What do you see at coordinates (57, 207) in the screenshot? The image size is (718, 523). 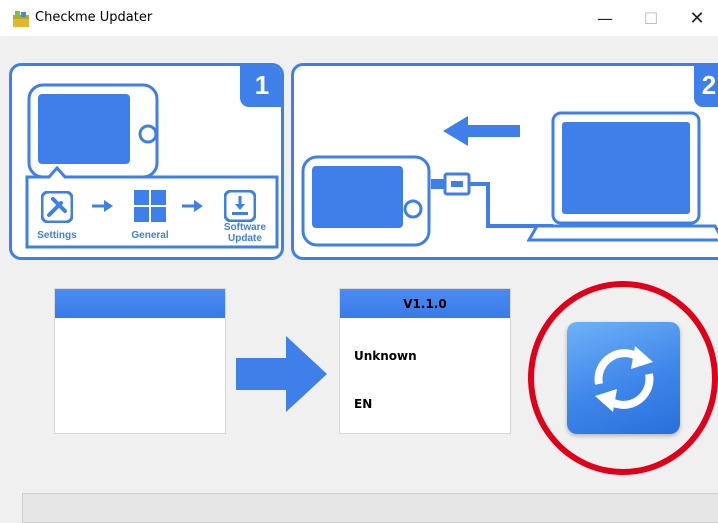 I see `tools-icon` at bounding box center [57, 207].